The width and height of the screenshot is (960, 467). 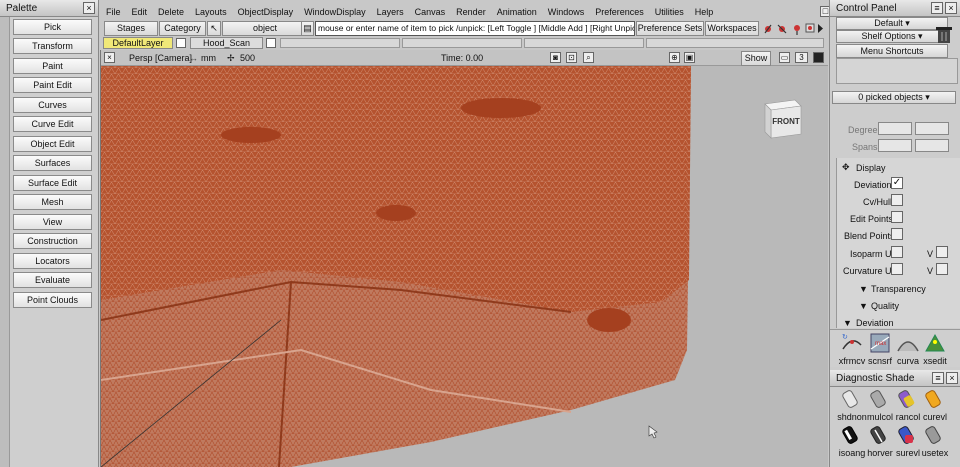 I want to click on show-button: Show, so click(x=756, y=58).